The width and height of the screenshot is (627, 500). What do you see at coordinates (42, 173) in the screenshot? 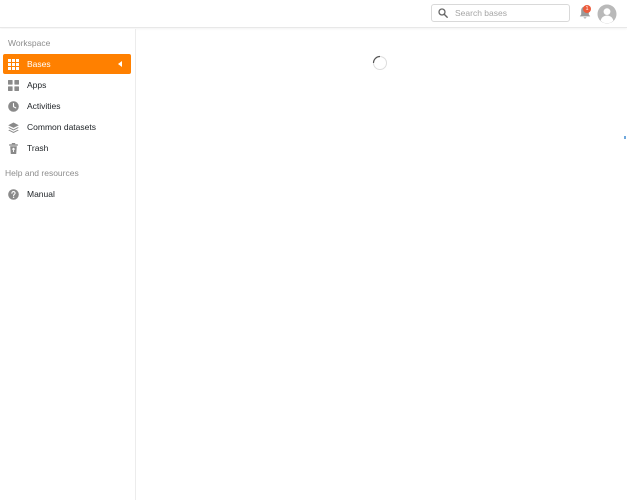
I see `help-section-title: Help and resources` at bounding box center [42, 173].